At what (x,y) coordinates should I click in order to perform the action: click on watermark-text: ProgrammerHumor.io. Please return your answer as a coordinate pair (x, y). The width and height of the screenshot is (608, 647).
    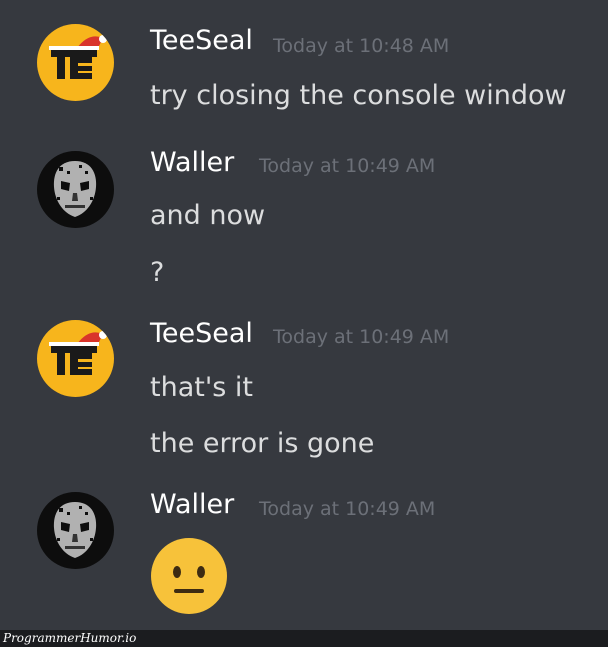
    Looking at the image, I should click on (70, 638).